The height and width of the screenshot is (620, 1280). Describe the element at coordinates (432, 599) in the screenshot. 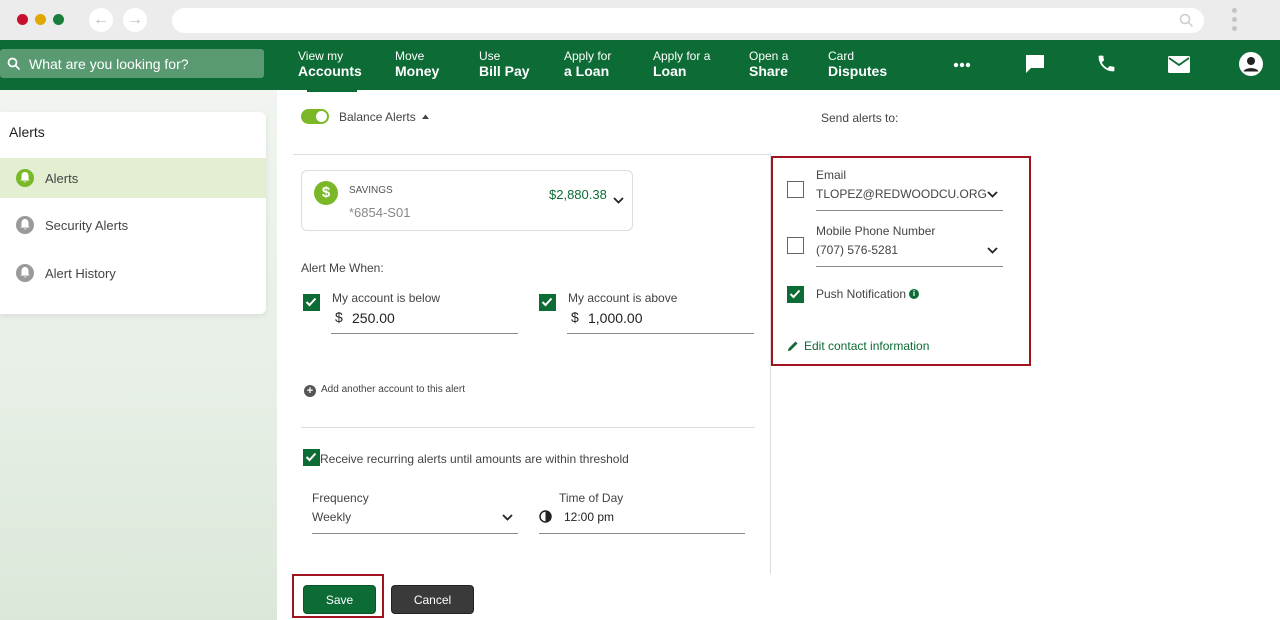

I see `cancel-button: Cancel` at that location.